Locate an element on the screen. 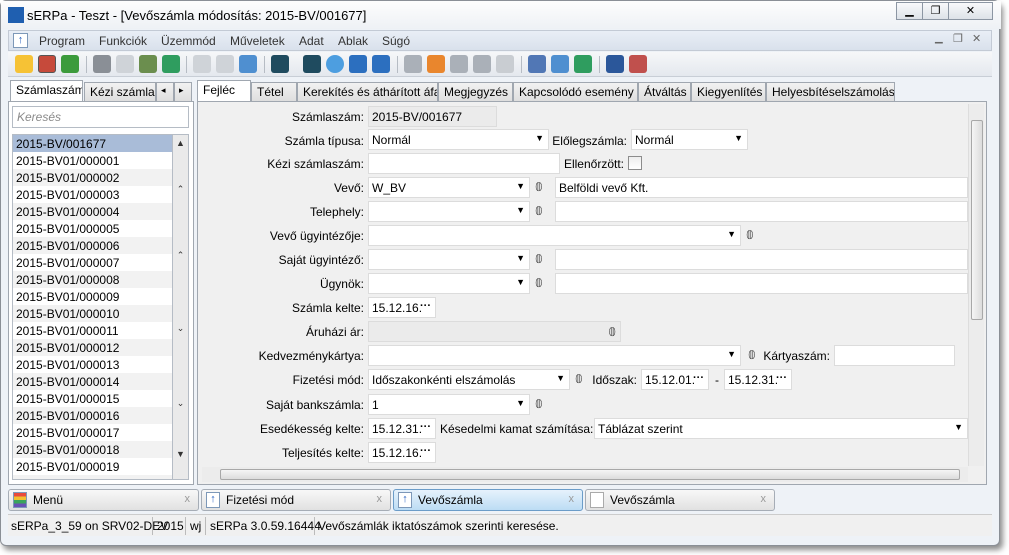  list-item: 2015-BV01/000003 is located at coordinates (92, 194).